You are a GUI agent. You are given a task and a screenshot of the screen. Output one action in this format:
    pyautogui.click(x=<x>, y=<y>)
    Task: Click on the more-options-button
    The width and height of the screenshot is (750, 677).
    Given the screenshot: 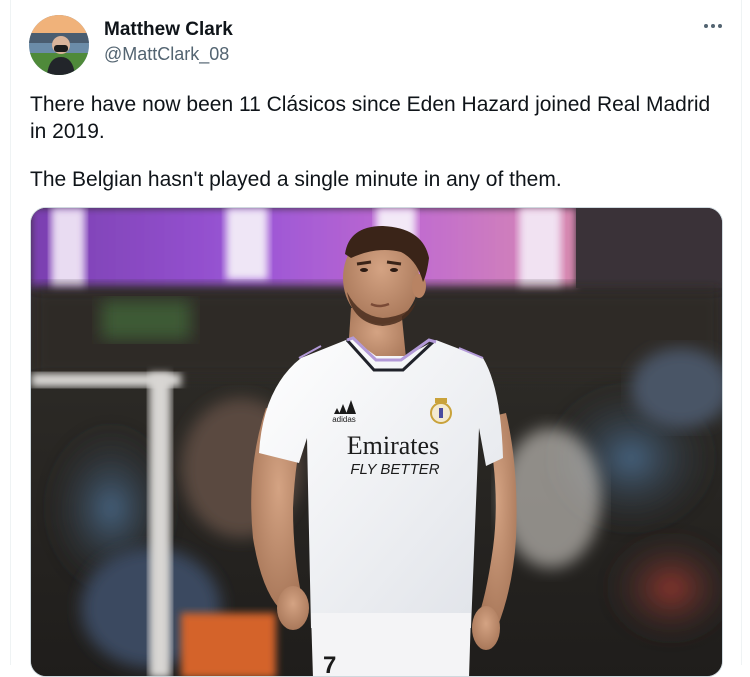 What is the action you would take?
    pyautogui.click(x=713, y=26)
    